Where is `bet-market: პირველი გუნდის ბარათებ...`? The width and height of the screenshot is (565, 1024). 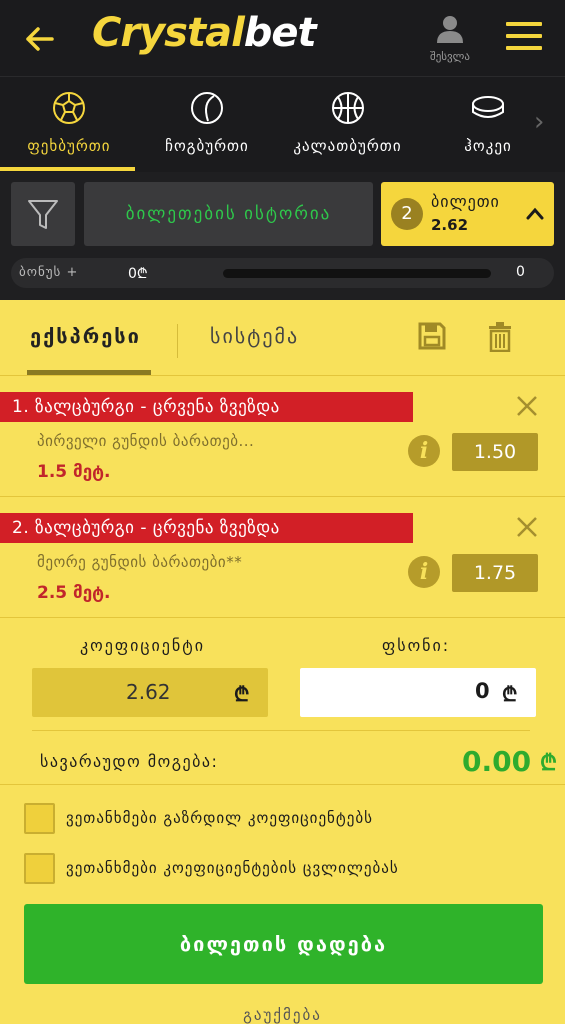 bet-market: პირველი გუნდის ბარათებ... is located at coordinates (146, 441).